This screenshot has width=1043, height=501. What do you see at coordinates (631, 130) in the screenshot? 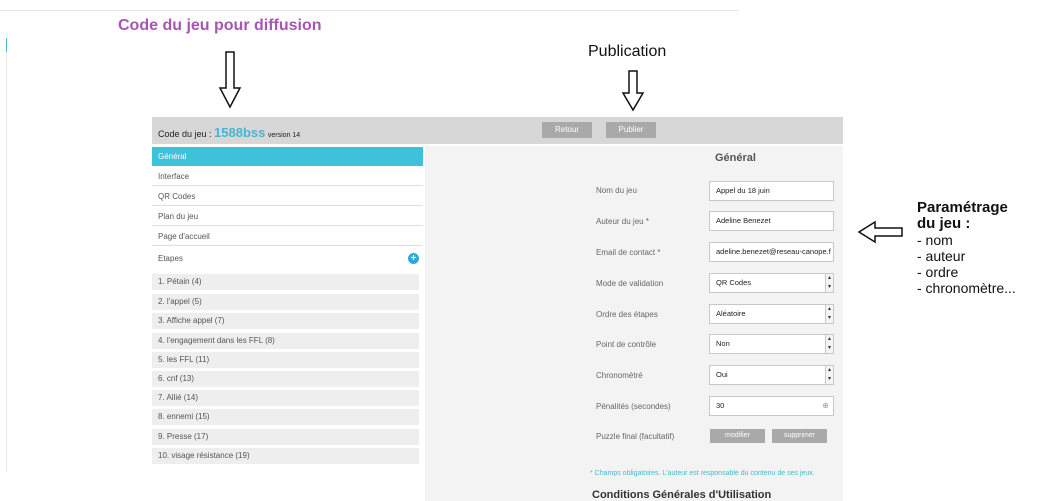
I see `publier-button: Publier` at bounding box center [631, 130].